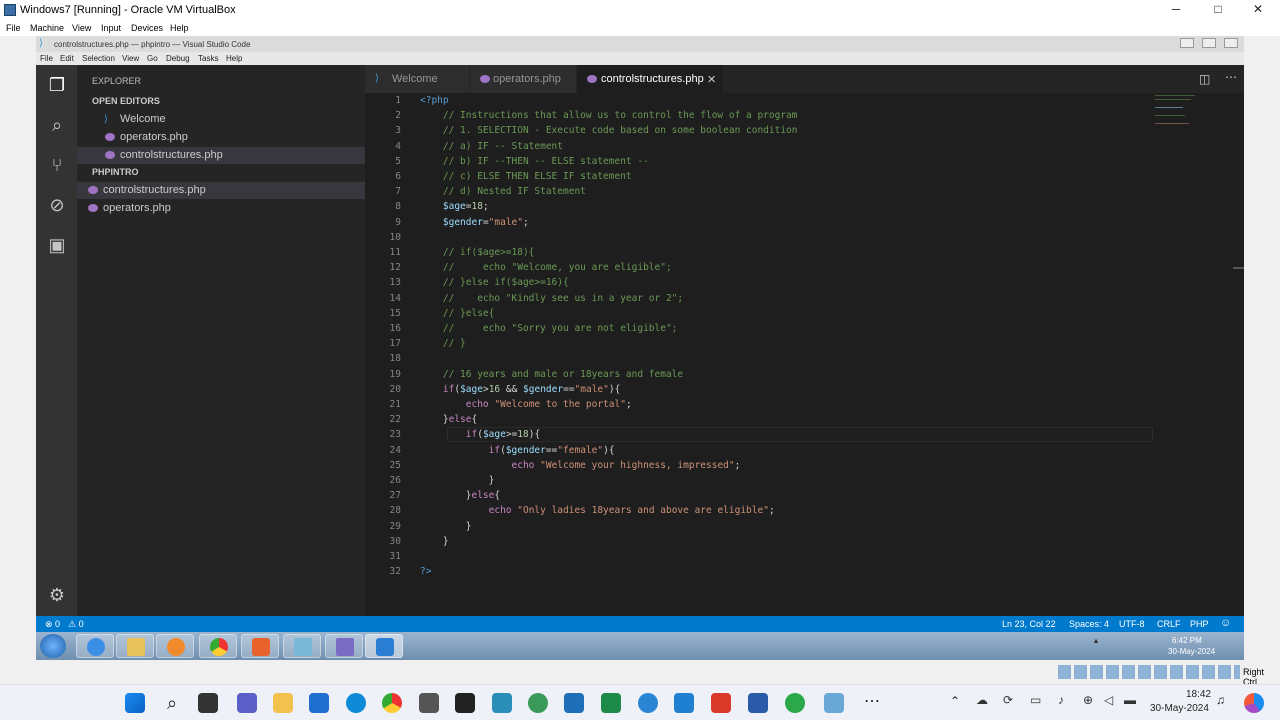 This screenshot has width=1280, height=720. Describe the element at coordinates (67, 58) in the screenshot. I see `vs-menu-edit: Edit` at that location.